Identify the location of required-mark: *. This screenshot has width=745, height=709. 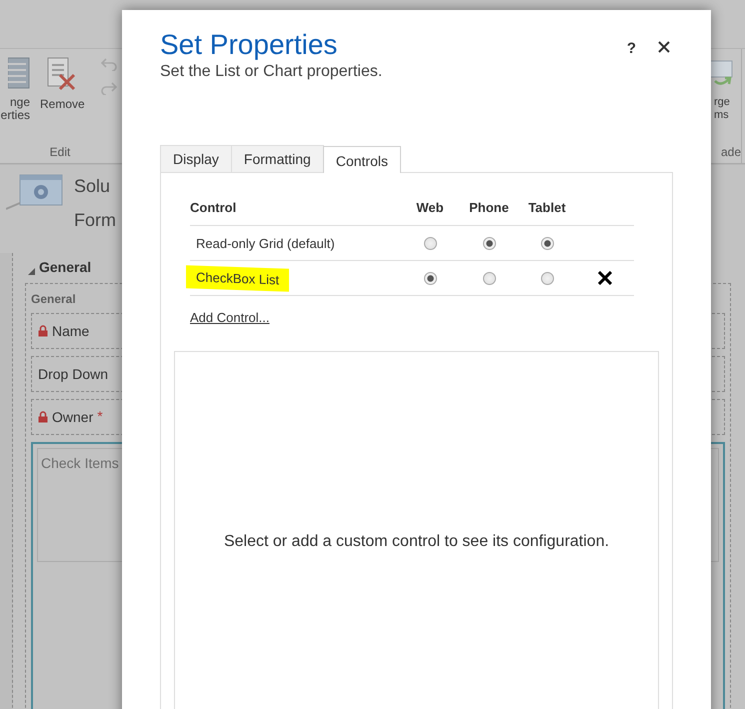
(100, 416).